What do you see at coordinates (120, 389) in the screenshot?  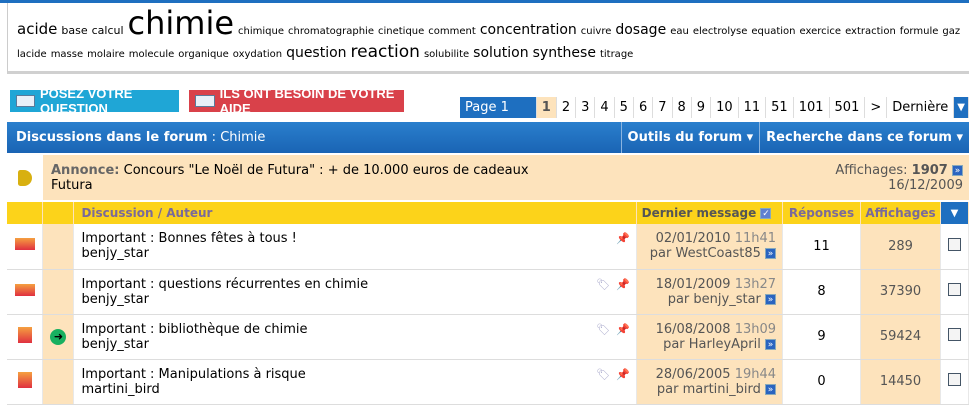 I see `thread-author: martini_bird` at bounding box center [120, 389].